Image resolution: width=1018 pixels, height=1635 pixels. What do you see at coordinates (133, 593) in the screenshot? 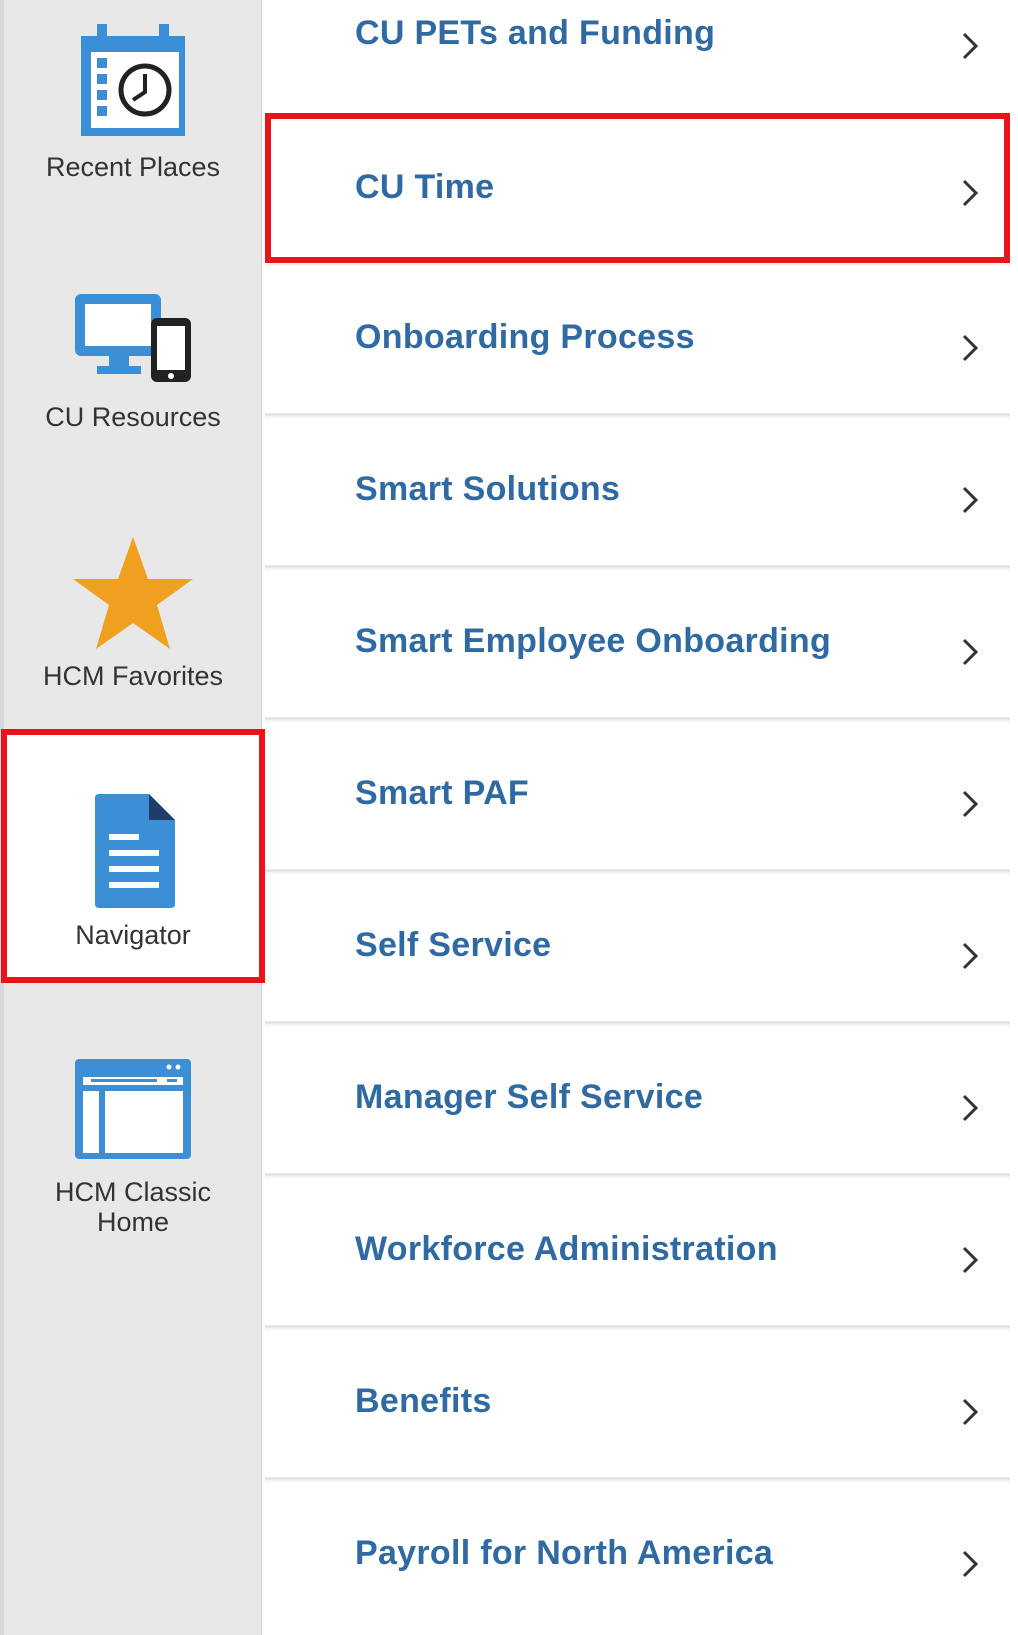
I see `star-icon` at bounding box center [133, 593].